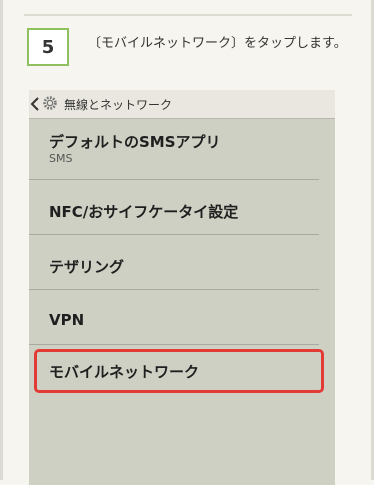 The image size is (374, 485). What do you see at coordinates (144, 212) in the screenshot?
I see `list-item-label: NFC/おサイフケータイ設定` at bounding box center [144, 212].